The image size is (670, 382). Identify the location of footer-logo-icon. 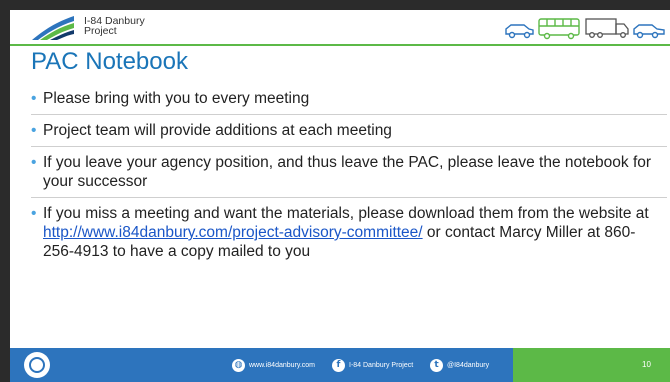
(37, 365).